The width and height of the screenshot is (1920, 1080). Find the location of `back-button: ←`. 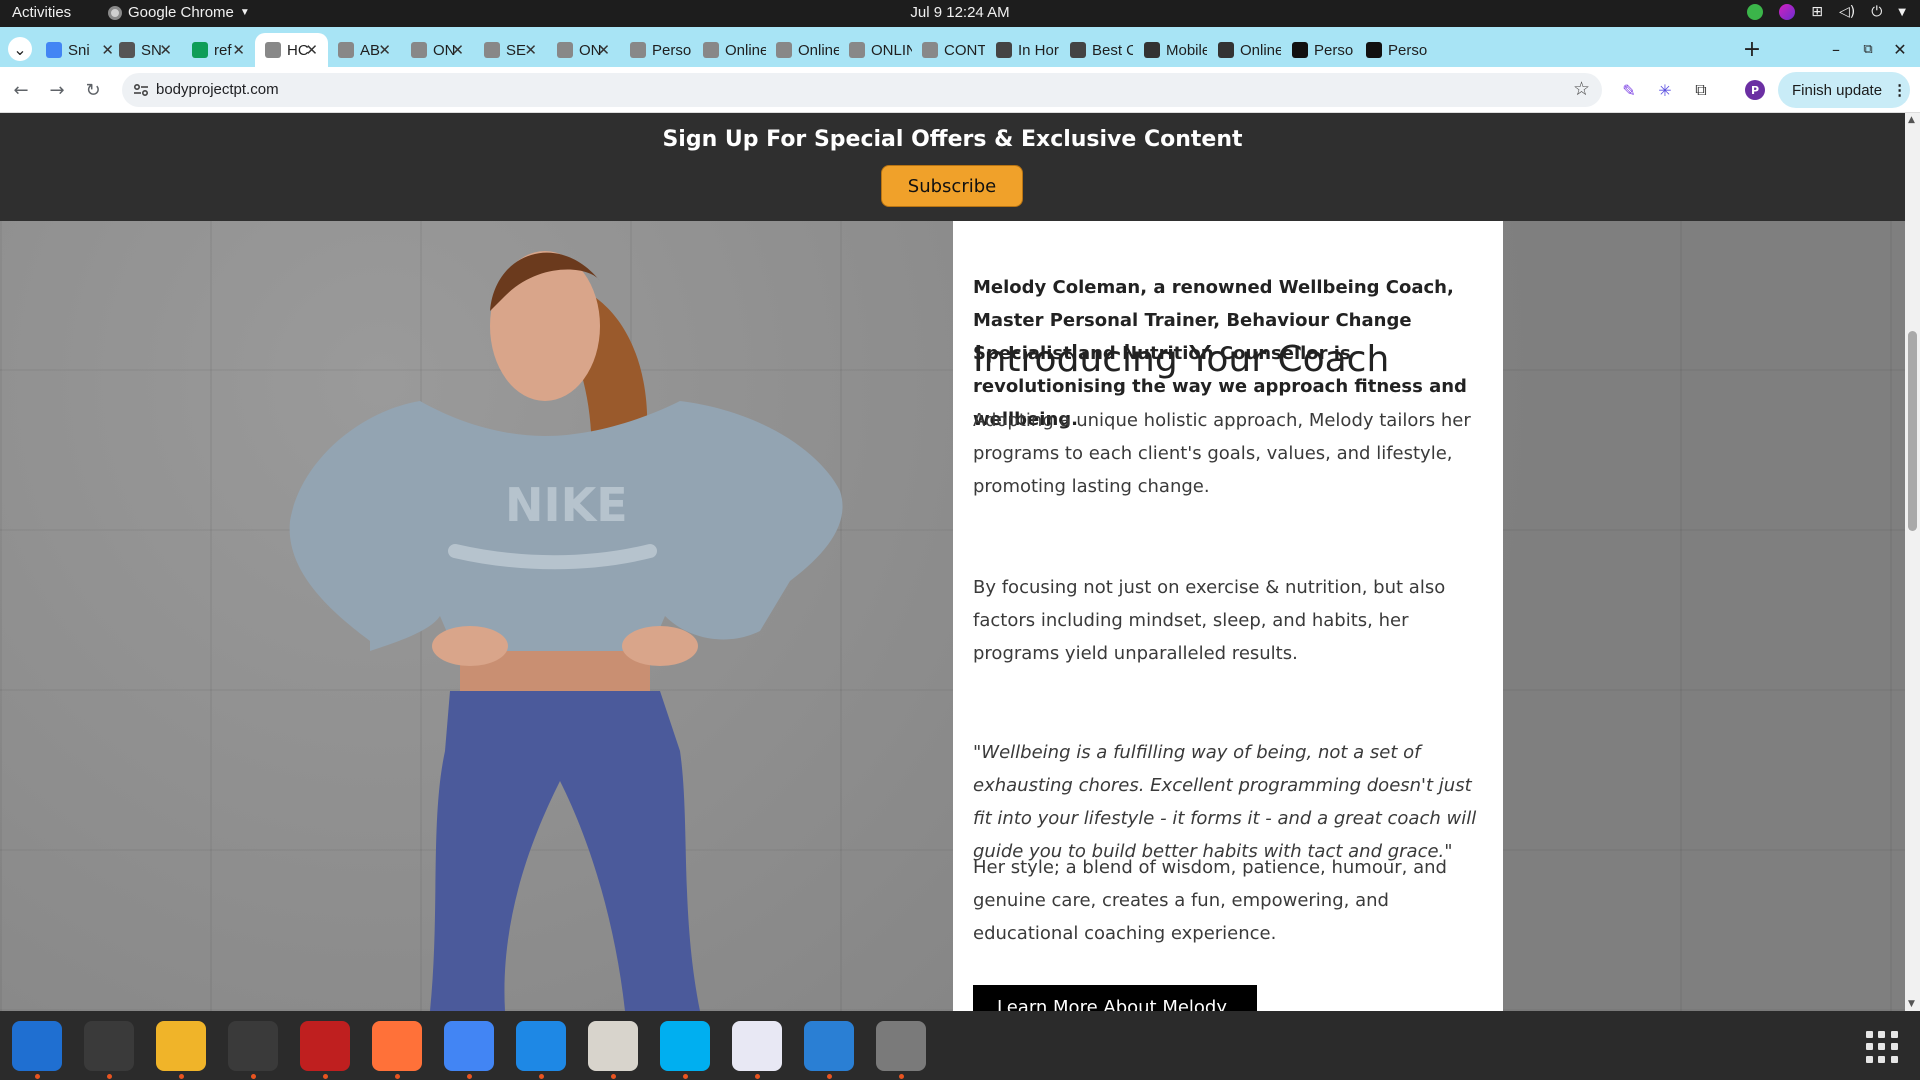

back-button: ← is located at coordinates (21, 90).